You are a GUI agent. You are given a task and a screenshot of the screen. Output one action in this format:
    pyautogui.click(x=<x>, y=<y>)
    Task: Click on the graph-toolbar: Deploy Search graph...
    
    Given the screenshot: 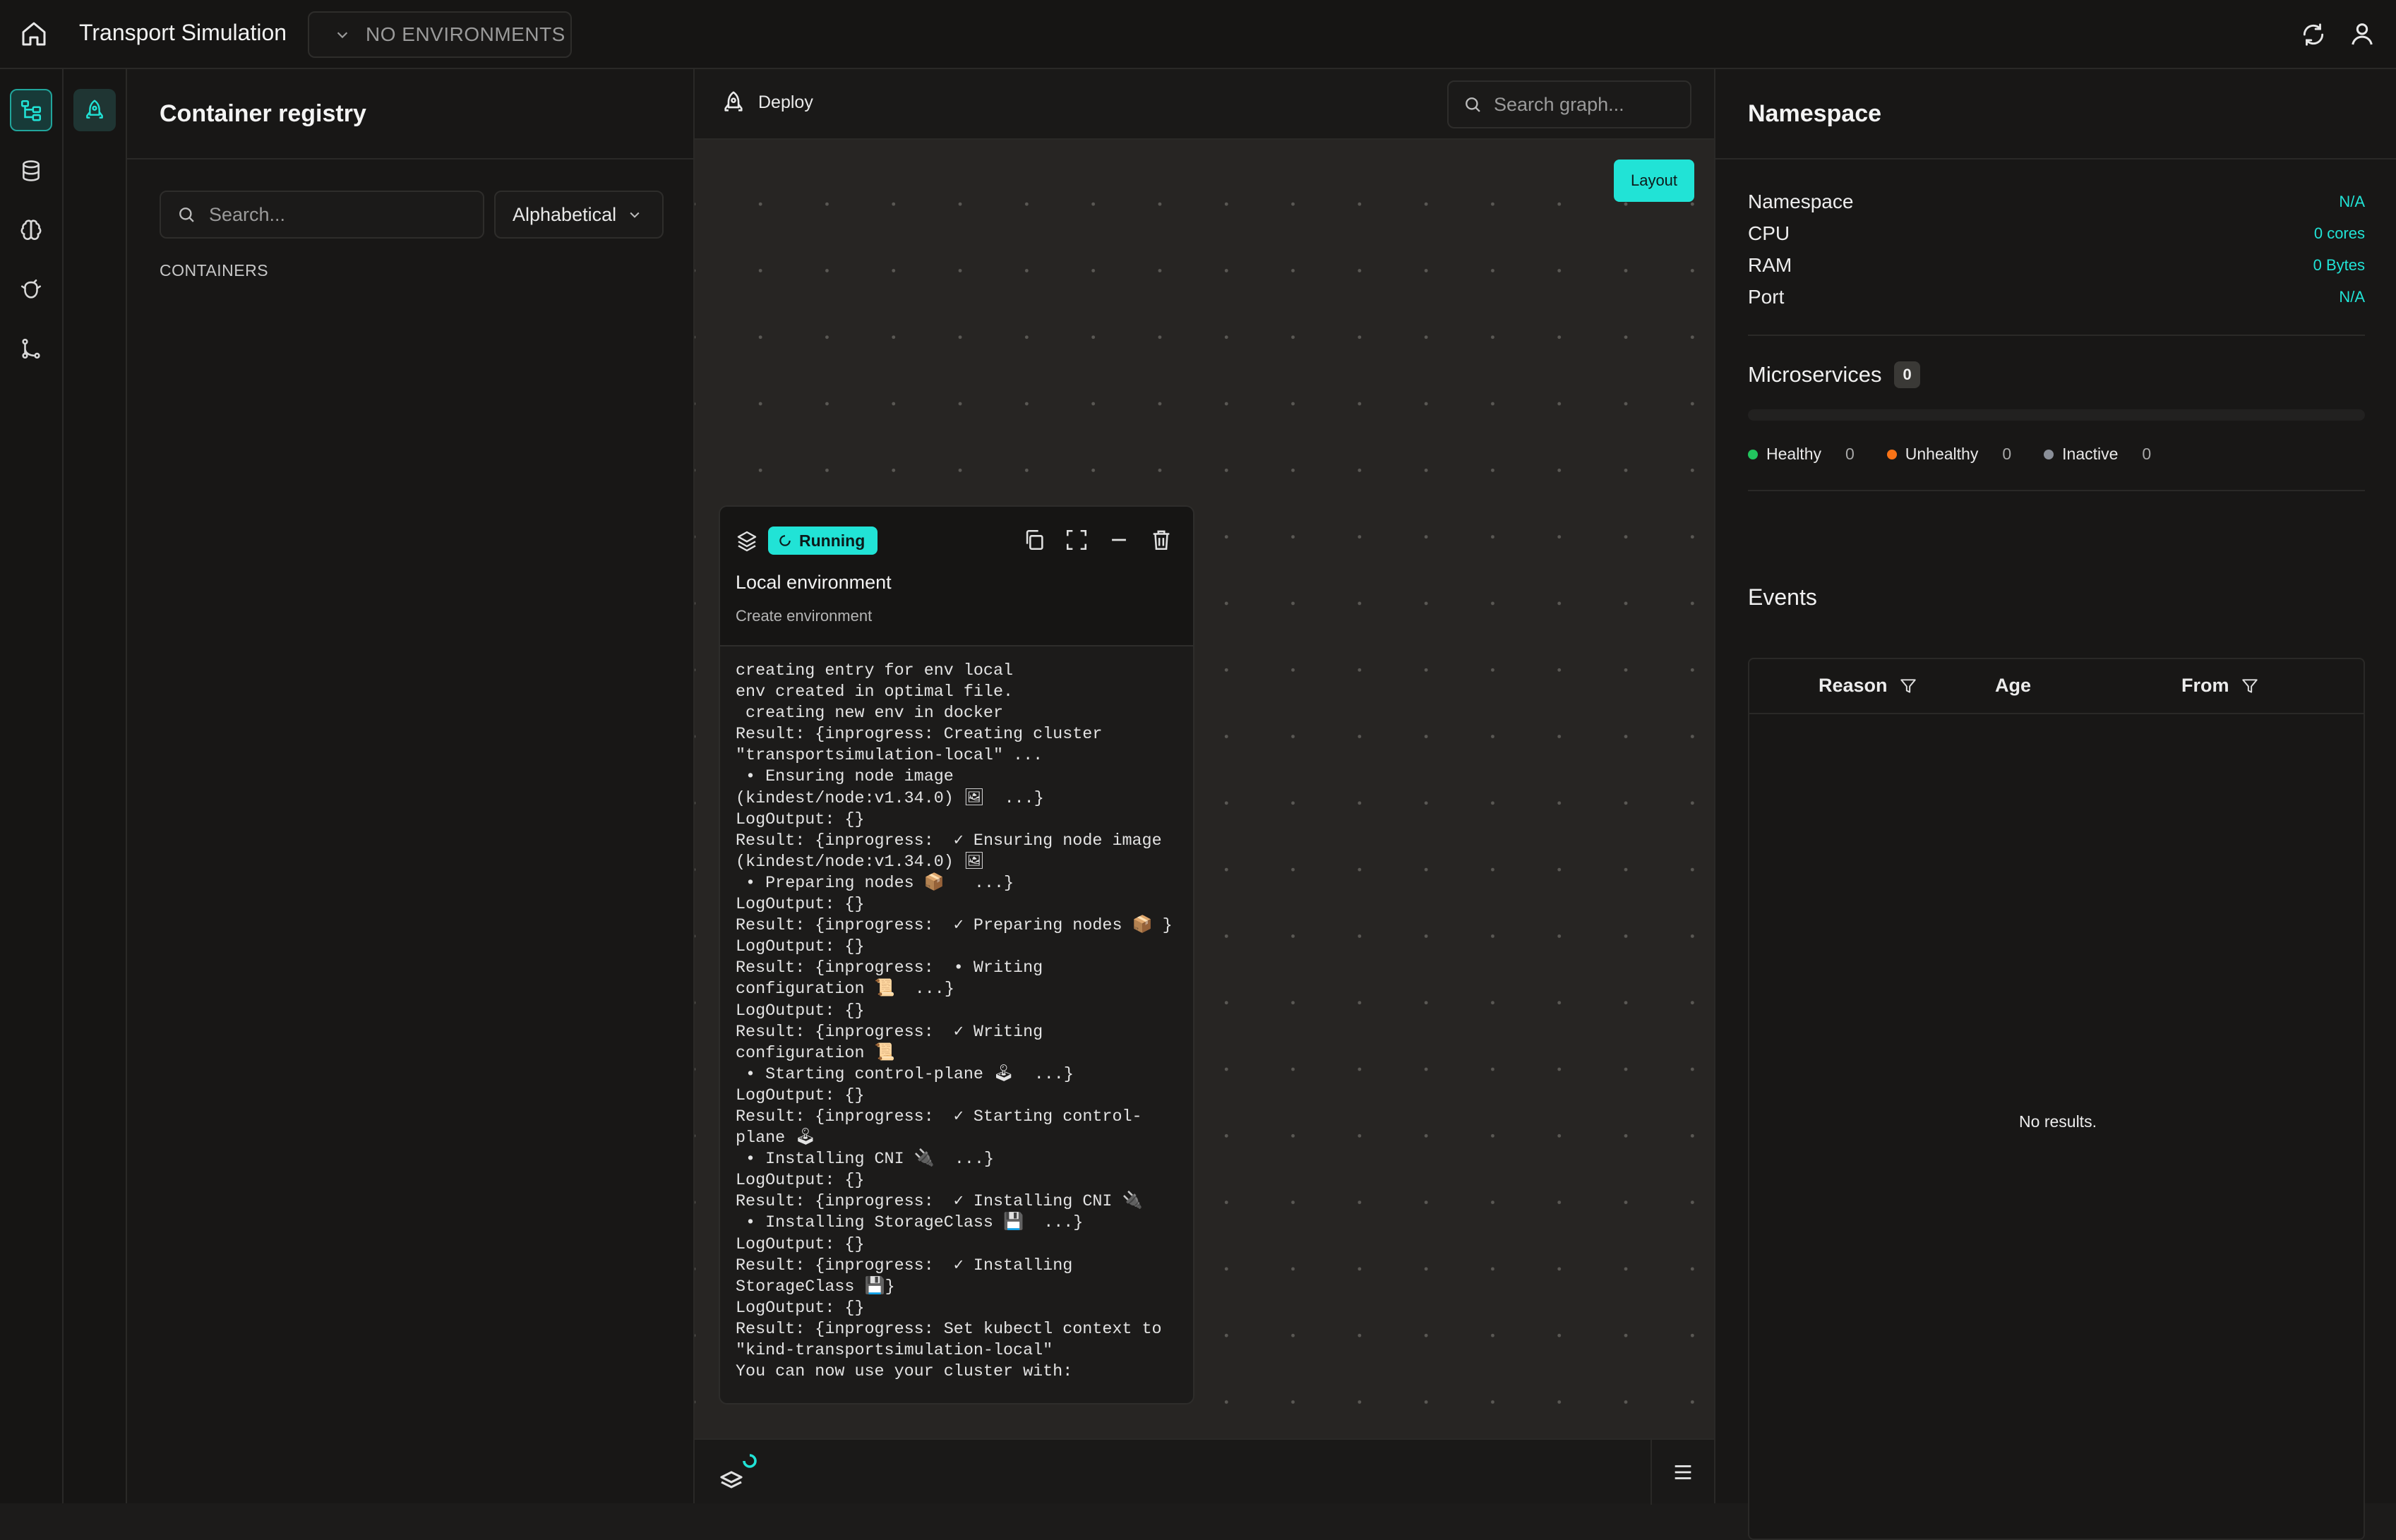 What is the action you would take?
    pyautogui.click(x=1204, y=104)
    